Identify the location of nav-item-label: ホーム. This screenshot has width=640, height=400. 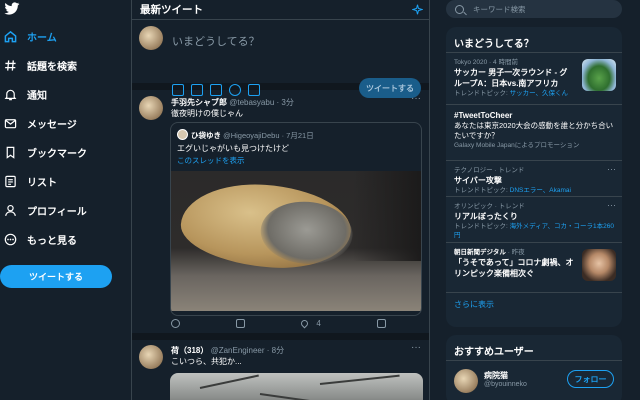
(42, 38).